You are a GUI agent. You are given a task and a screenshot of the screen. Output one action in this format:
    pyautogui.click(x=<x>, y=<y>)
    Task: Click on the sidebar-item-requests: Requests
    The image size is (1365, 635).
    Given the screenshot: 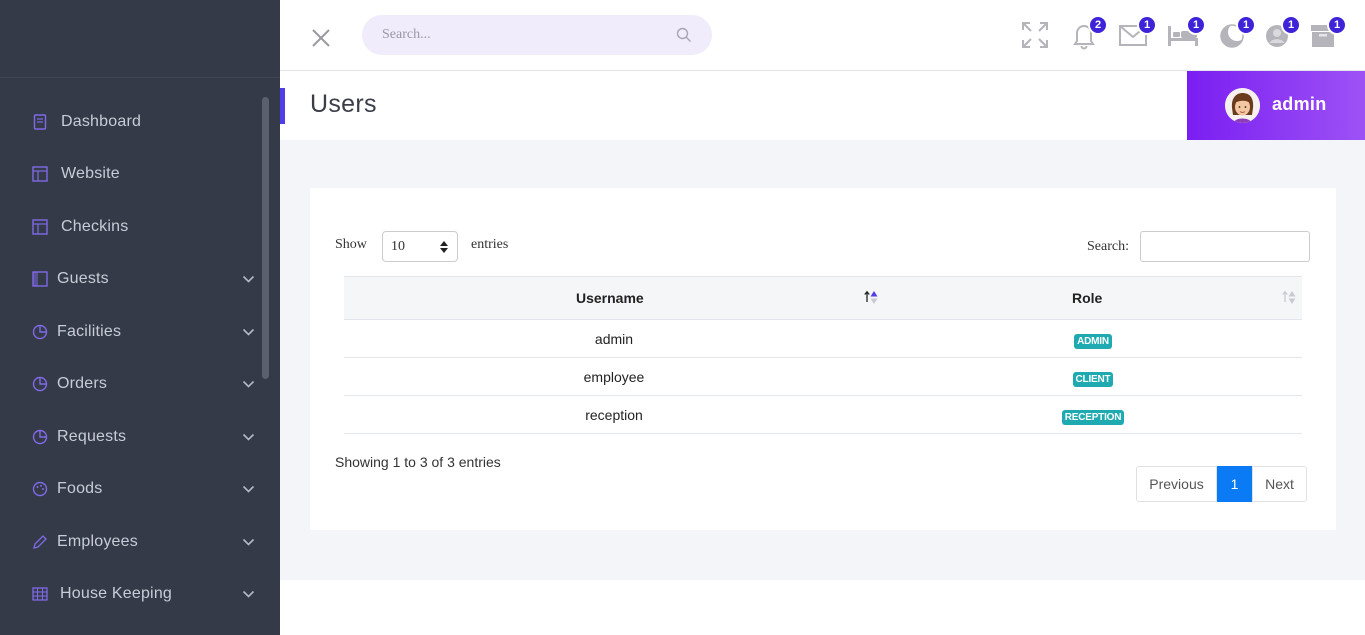 What is the action you would take?
    pyautogui.click(x=131, y=438)
    